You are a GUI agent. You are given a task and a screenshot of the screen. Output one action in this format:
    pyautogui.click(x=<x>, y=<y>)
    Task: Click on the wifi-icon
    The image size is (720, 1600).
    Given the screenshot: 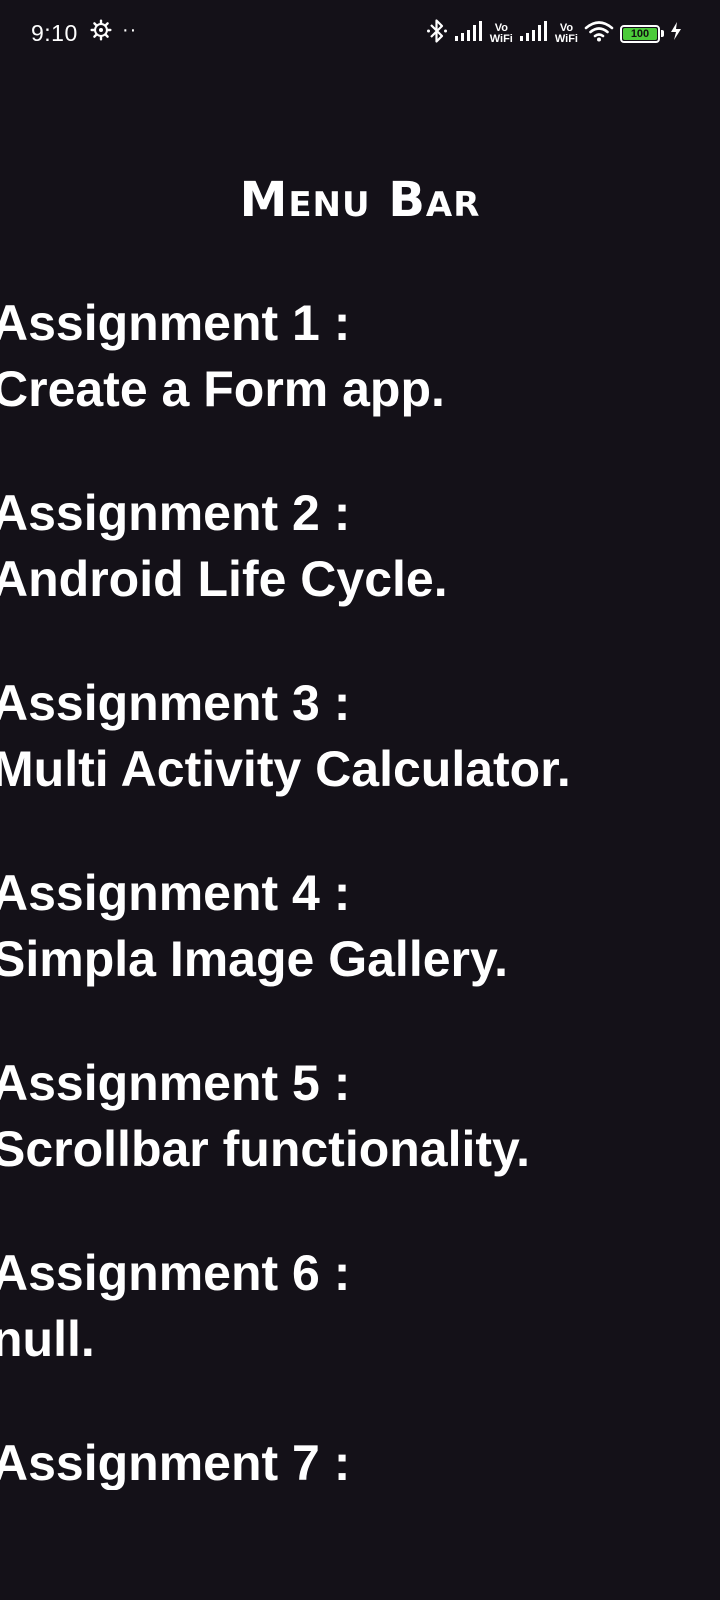 What is the action you would take?
    pyautogui.click(x=599, y=33)
    